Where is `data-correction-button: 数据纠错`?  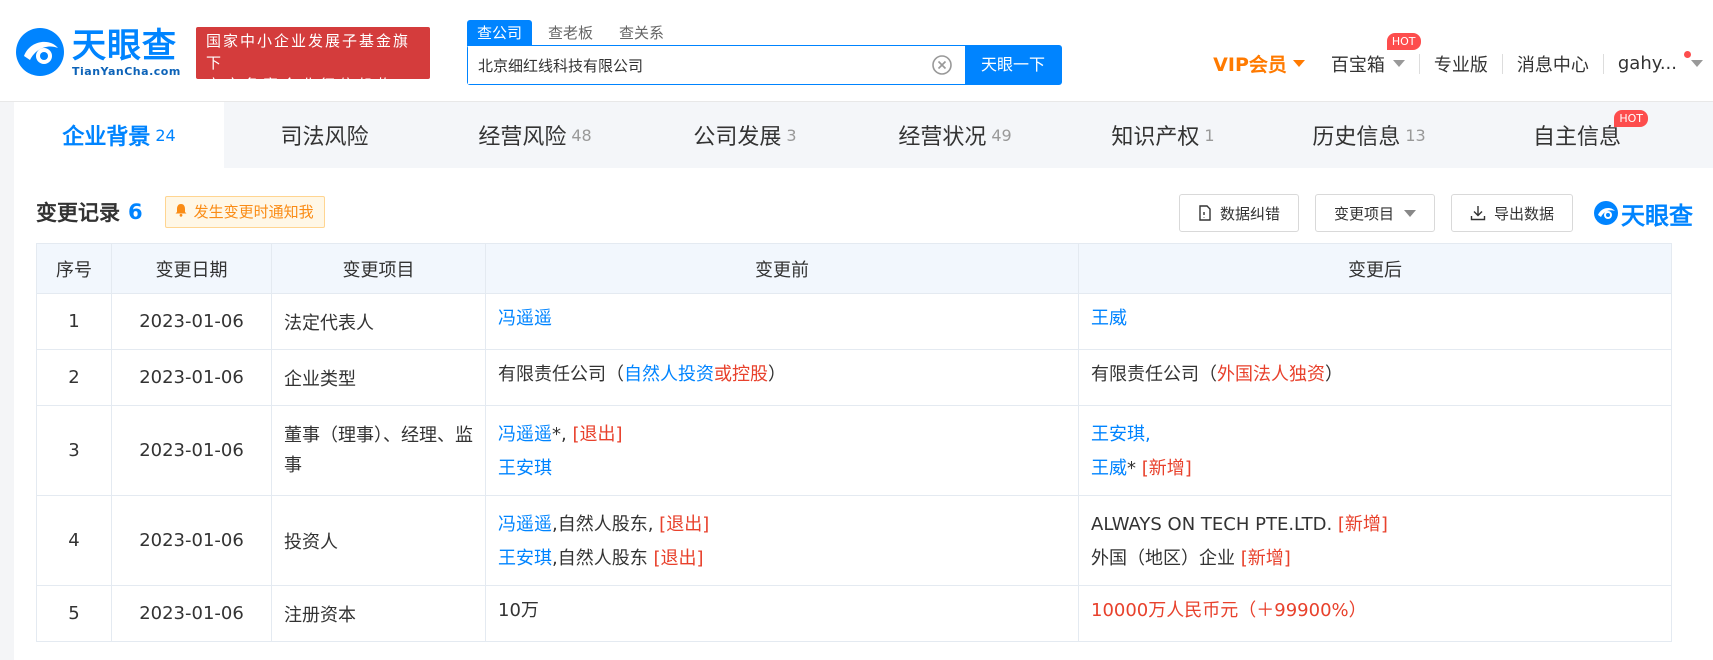
data-correction-button: 数据纠错 is located at coordinates (1238, 213).